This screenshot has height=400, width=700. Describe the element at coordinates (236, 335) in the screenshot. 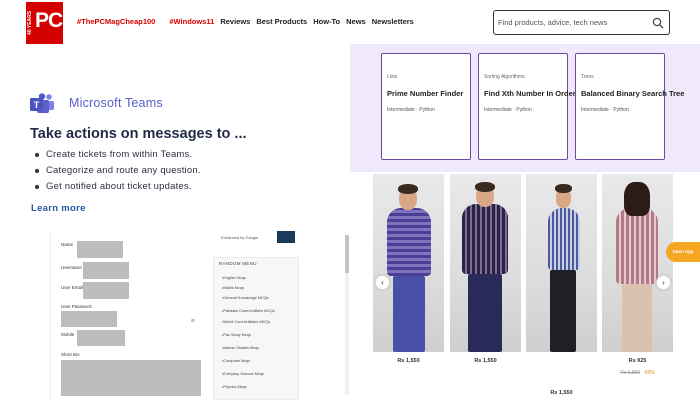

I see `menu-item: Pak Study Mcqs` at that location.